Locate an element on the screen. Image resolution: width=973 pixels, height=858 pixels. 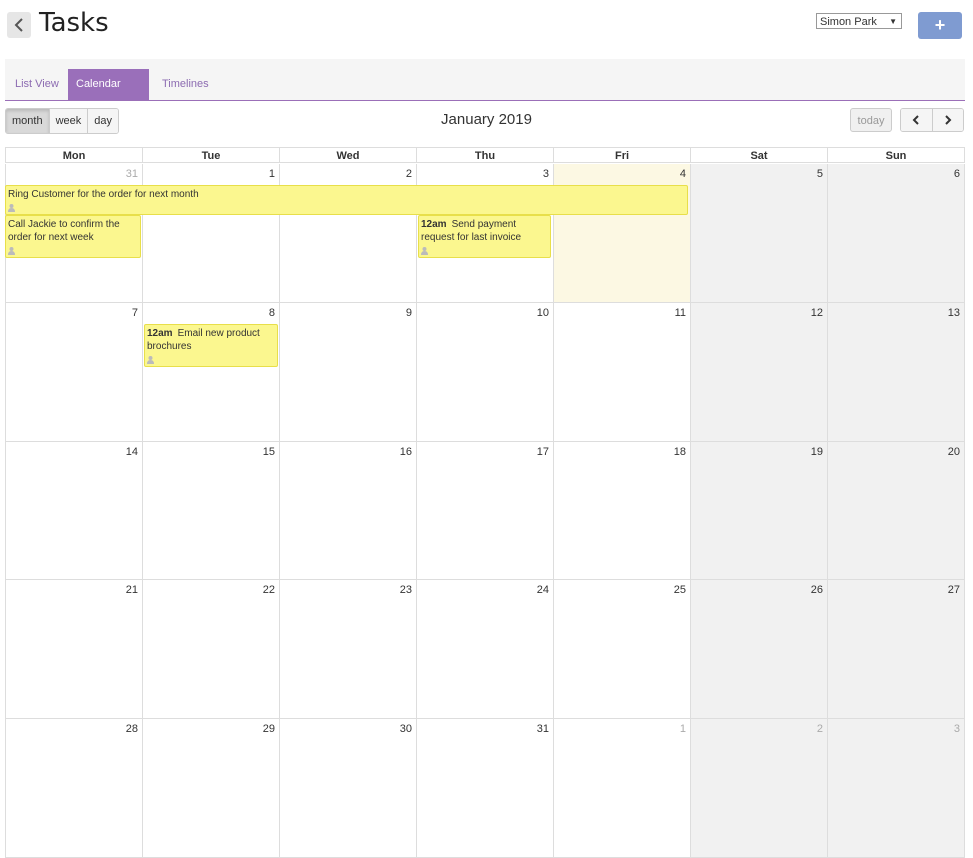
view-tabs: List View Calendar View Timelines is located at coordinates (485, 90).